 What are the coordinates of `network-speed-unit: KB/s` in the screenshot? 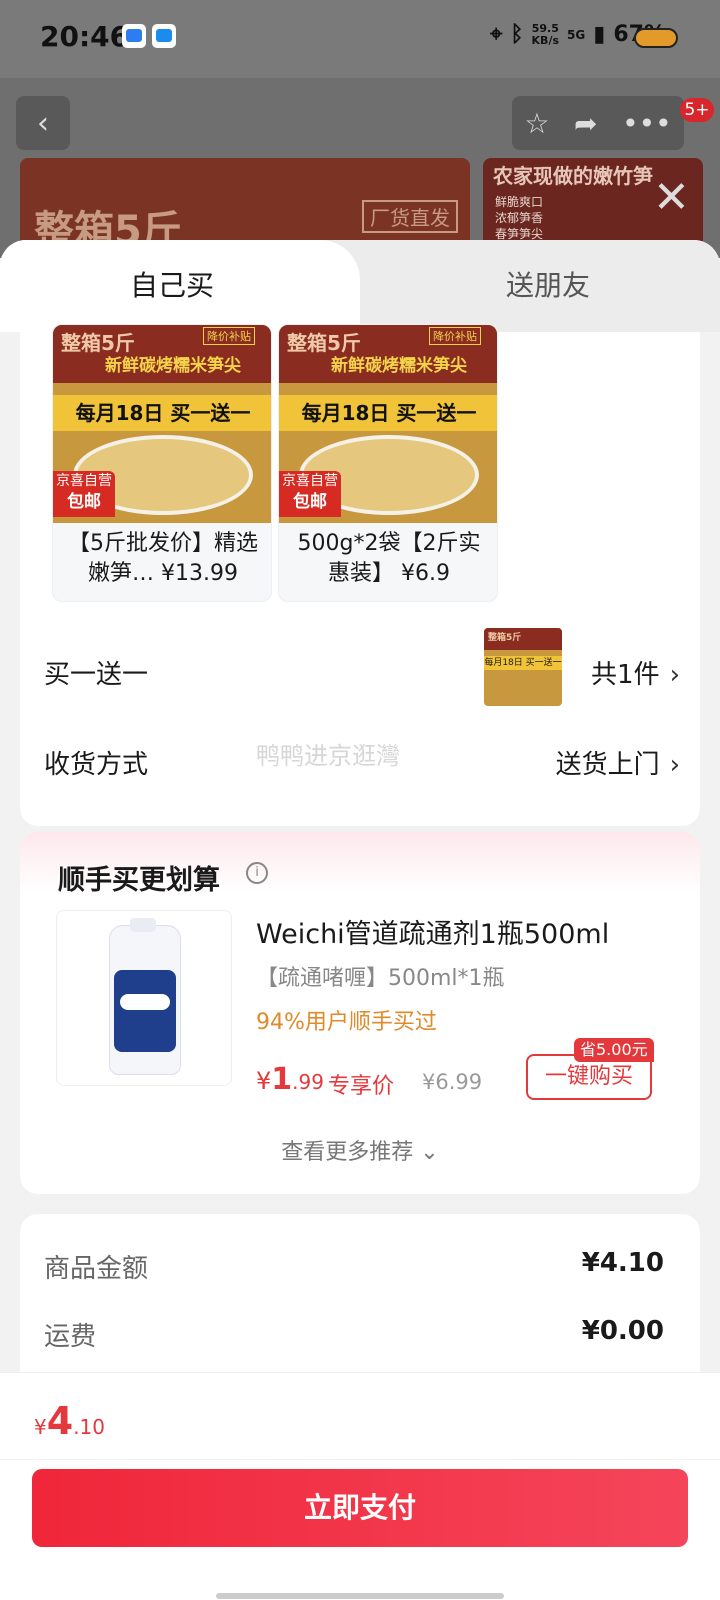 It's located at (545, 40).